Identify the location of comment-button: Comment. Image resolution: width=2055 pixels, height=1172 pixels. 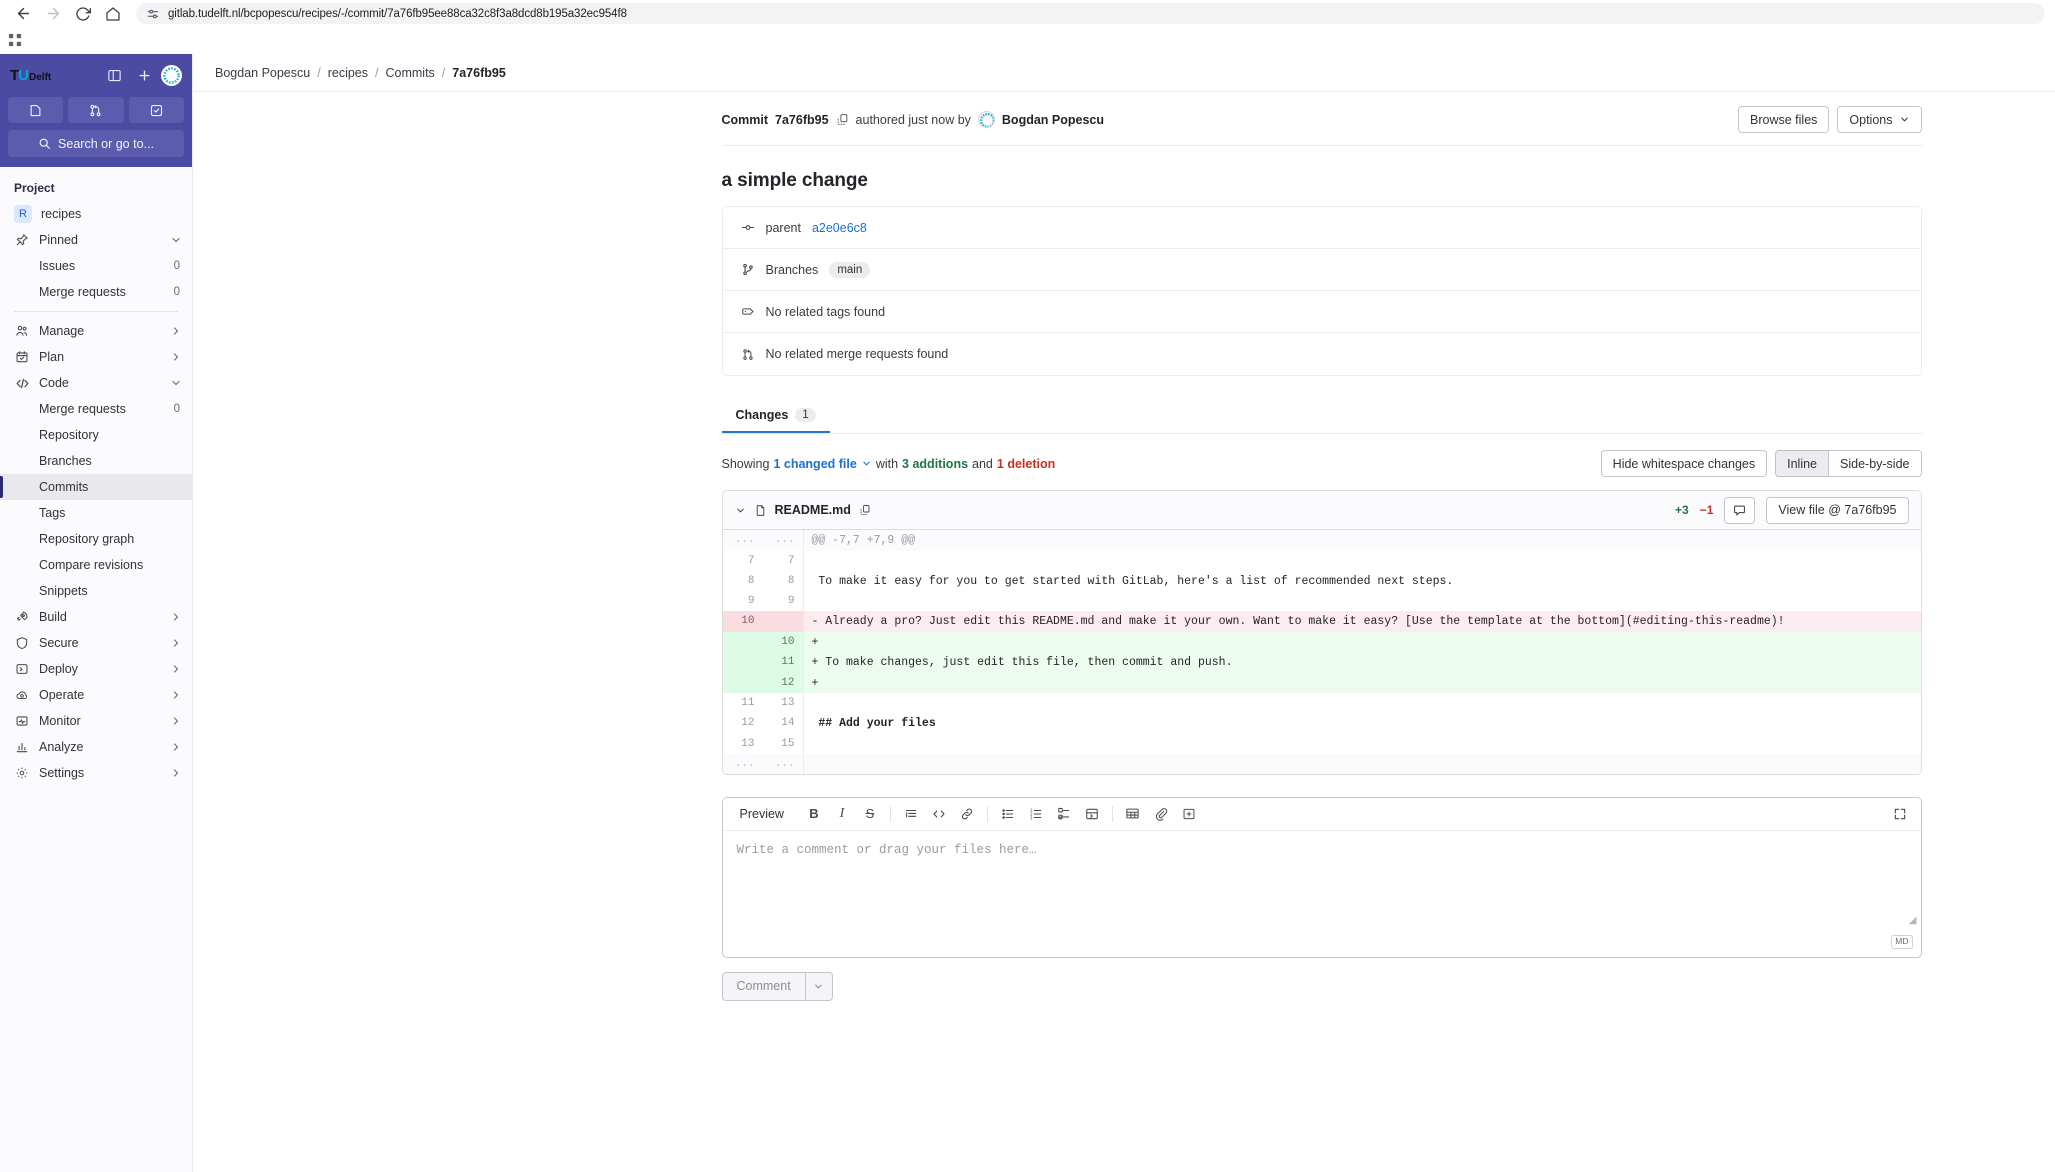
(763, 986).